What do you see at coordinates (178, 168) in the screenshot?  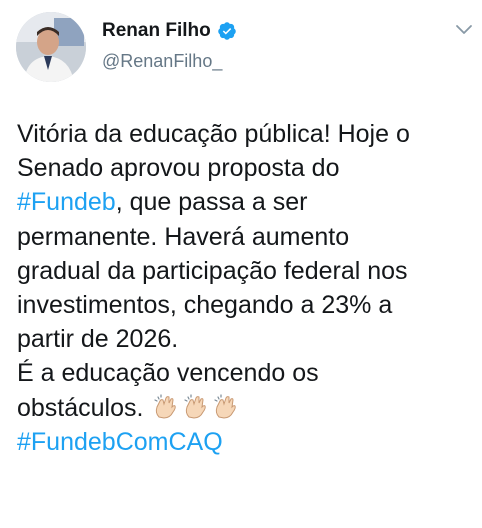 I see `tweet-line: Senado aprovou proposta do` at bounding box center [178, 168].